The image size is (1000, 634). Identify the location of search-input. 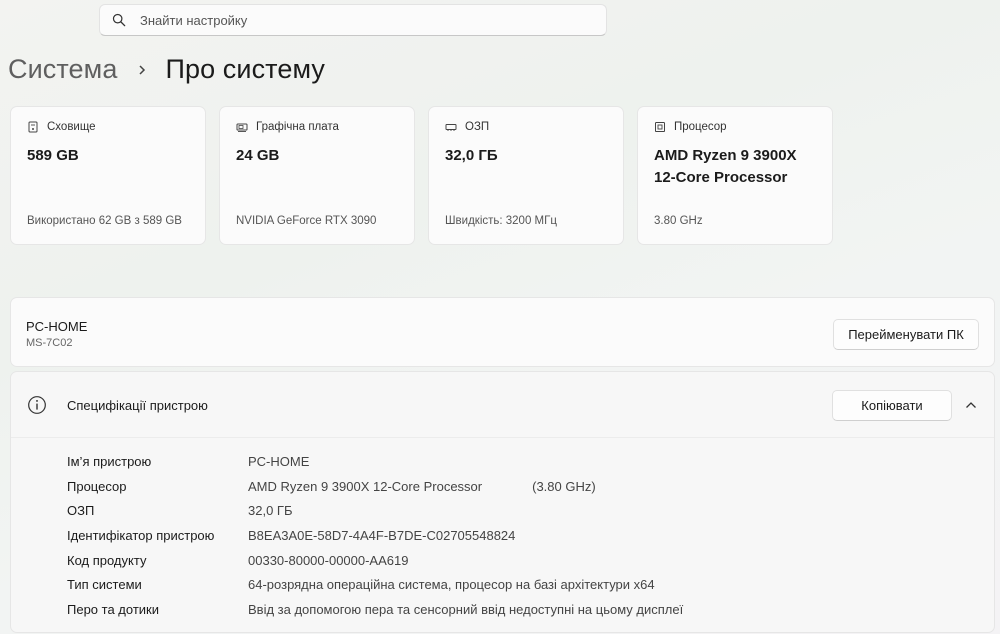
(350, 20).